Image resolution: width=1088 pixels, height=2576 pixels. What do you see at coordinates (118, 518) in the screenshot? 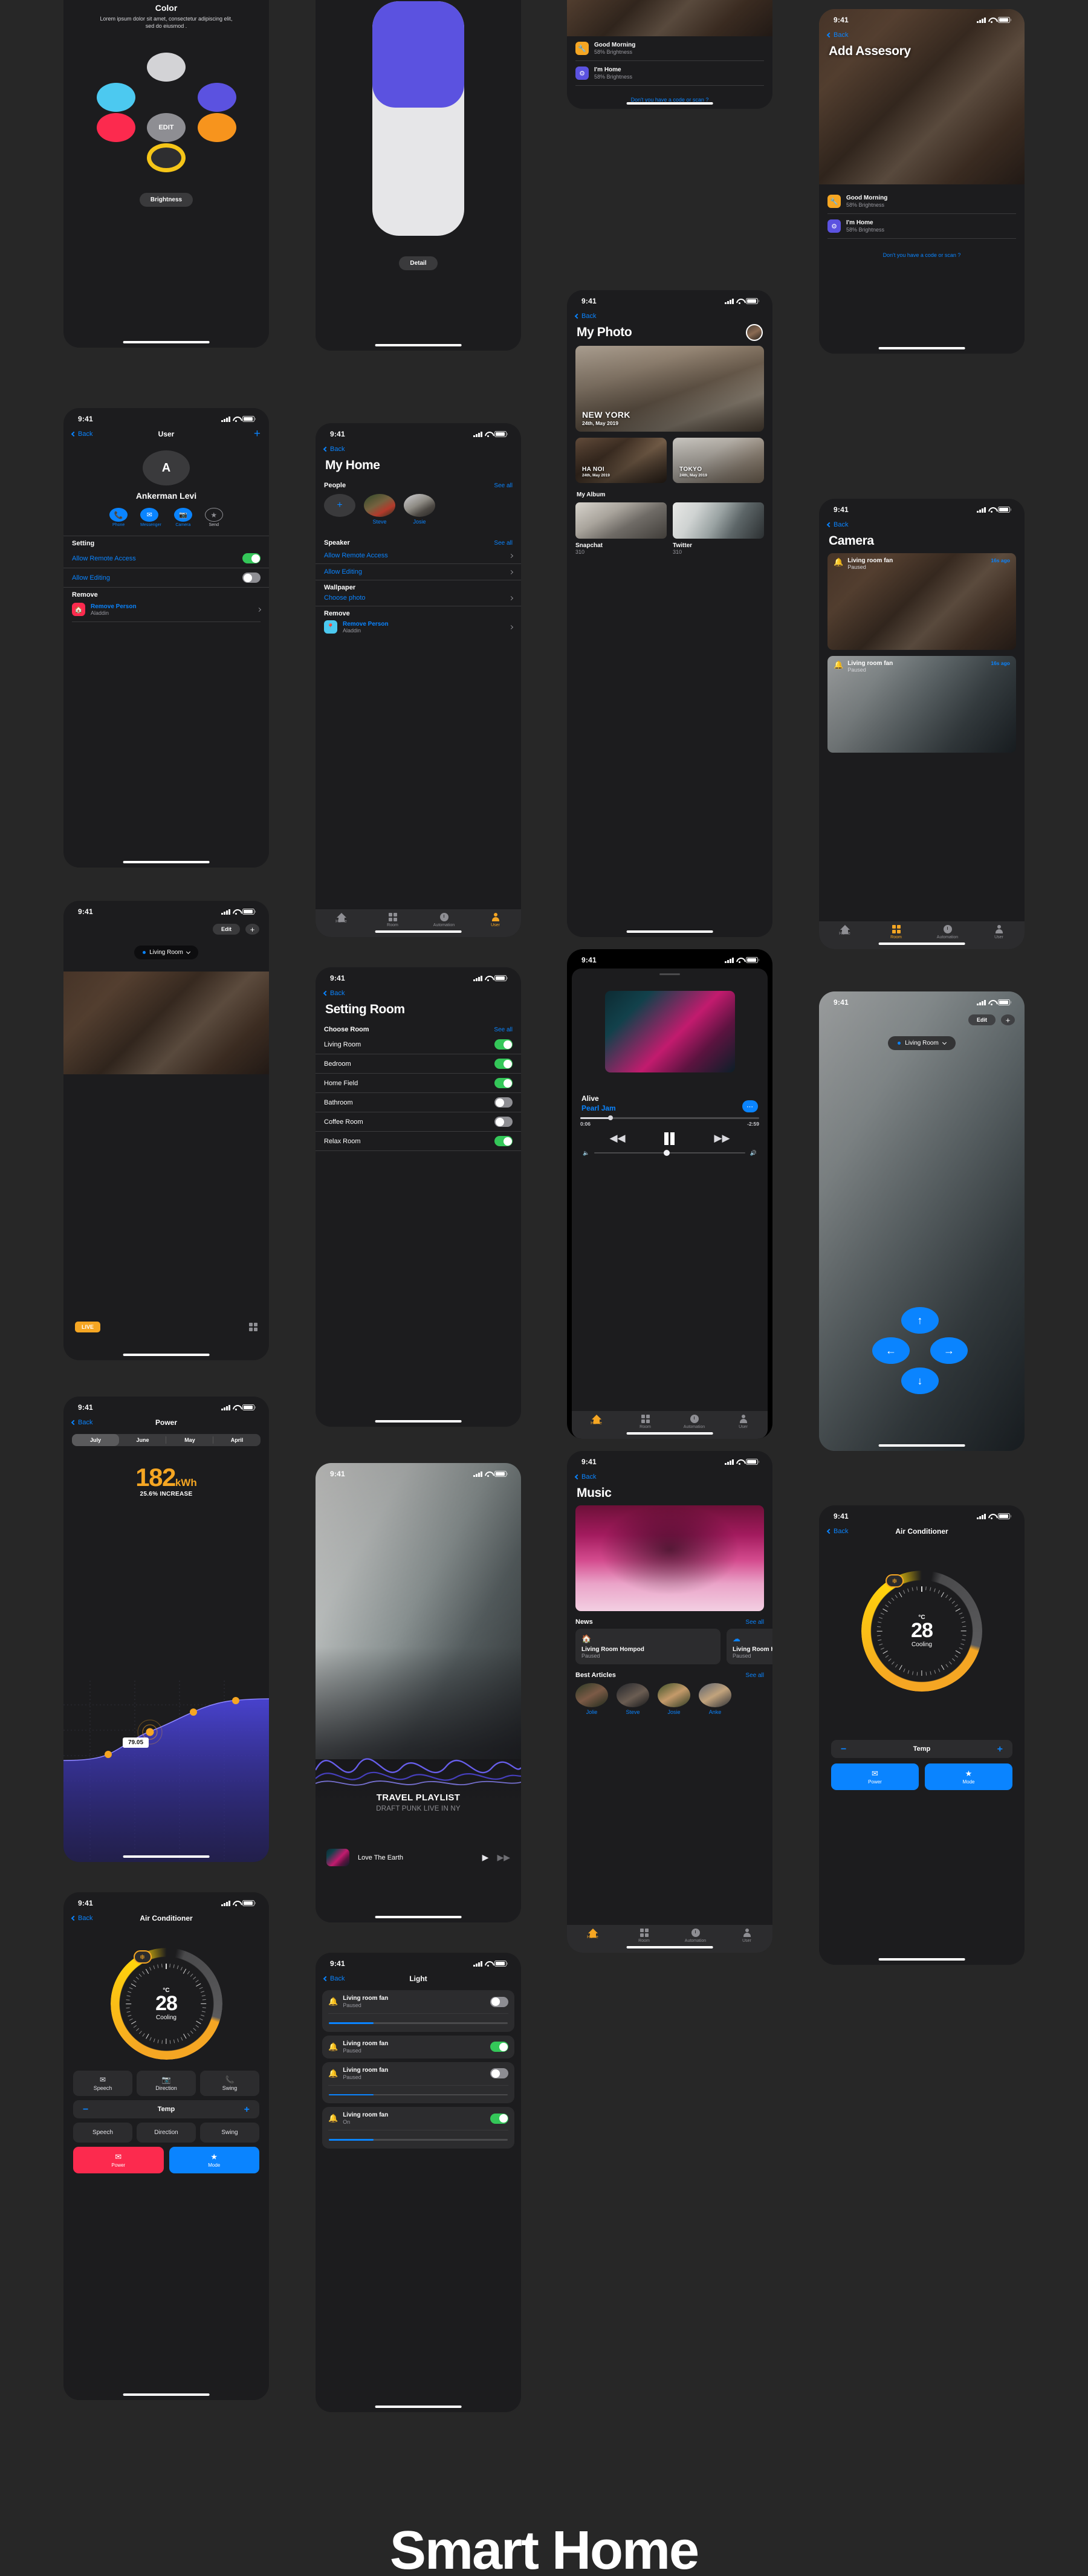
I see `action-phone: 📞 Phone` at bounding box center [118, 518].